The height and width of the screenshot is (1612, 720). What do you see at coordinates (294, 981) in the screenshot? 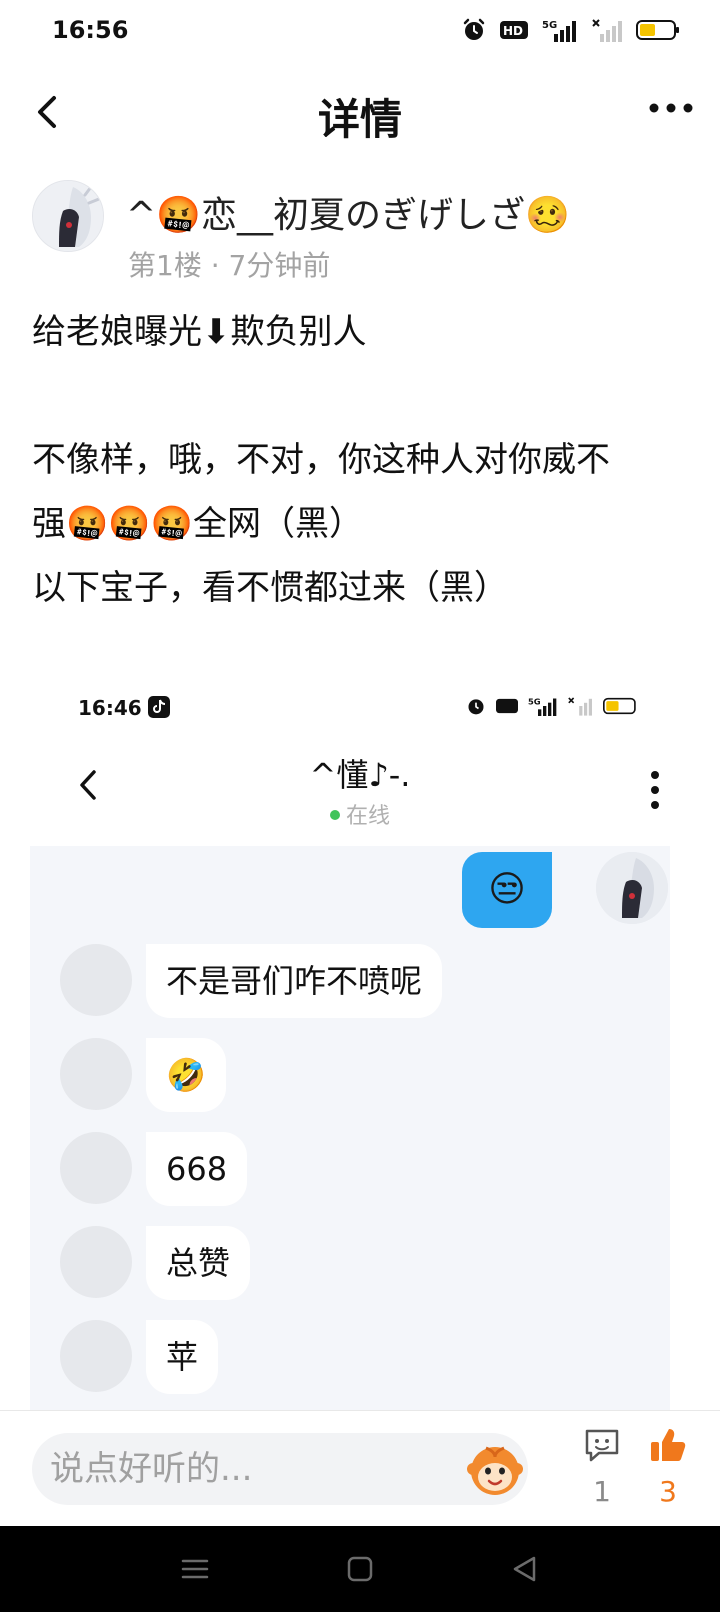
I see `message-bubble: 不是哥们咋不喷呢` at bounding box center [294, 981].